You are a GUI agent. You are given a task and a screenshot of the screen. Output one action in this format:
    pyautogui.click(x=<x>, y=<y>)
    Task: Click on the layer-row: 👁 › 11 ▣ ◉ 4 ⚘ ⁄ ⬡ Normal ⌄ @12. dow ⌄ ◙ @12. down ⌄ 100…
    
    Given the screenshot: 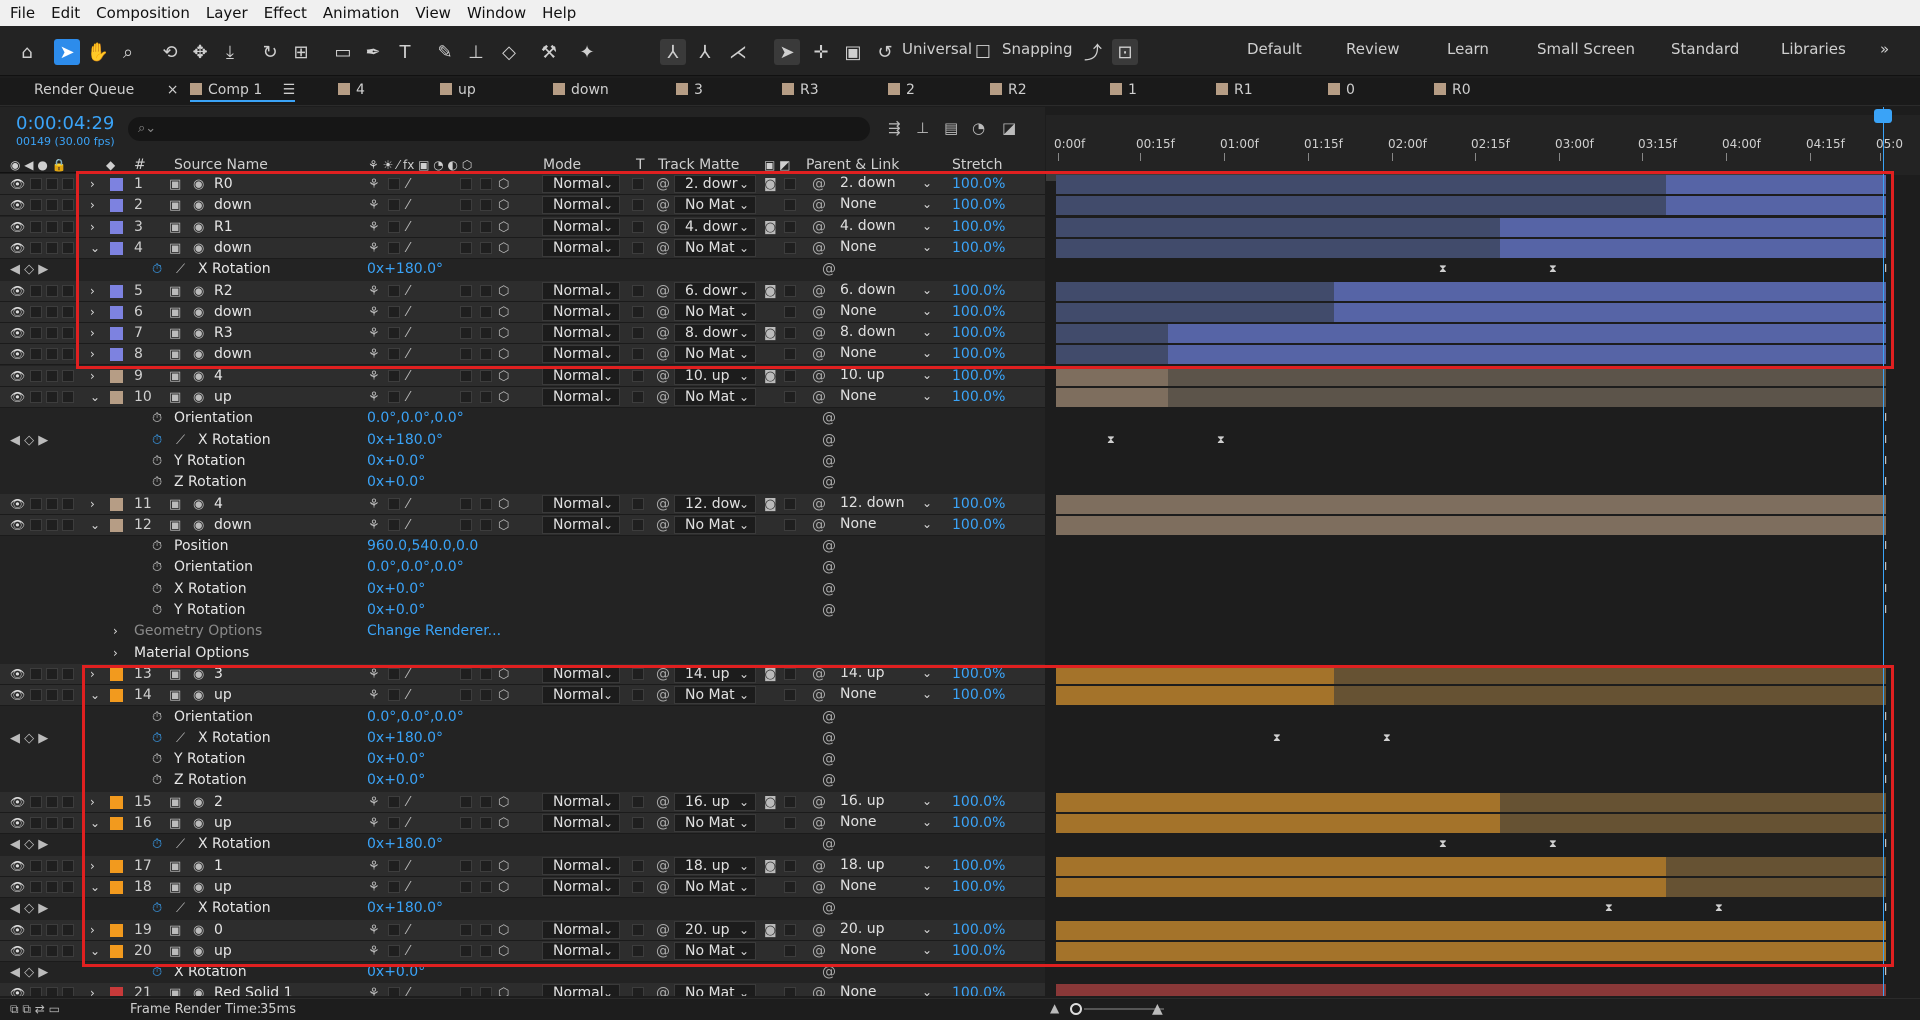 What is the action you would take?
    pyautogui.click(x=522, y=504)
    